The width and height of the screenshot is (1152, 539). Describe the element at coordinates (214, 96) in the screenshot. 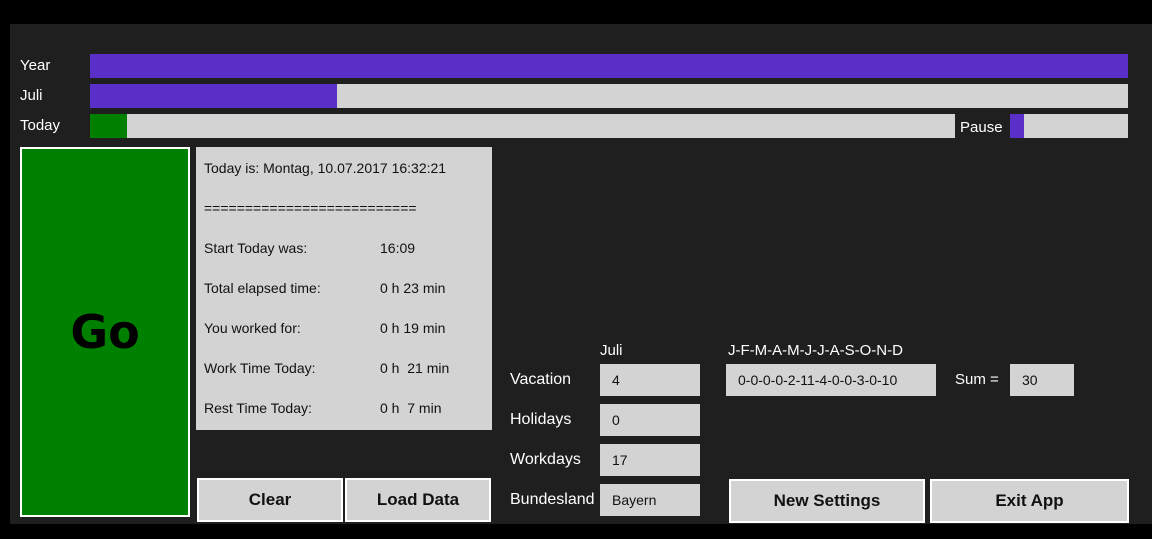

I see `month-progress-fill` at that location.